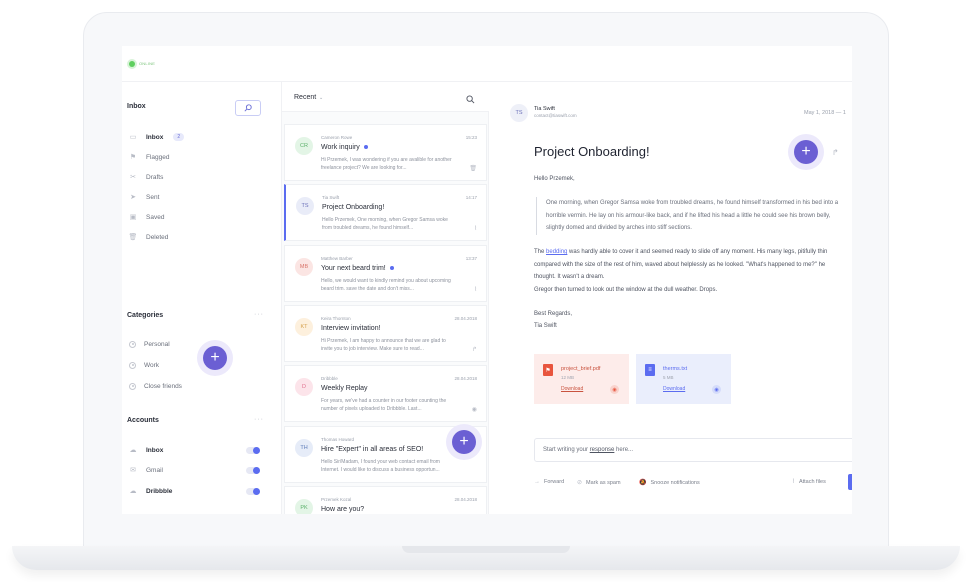  I want to click on message-action-icon: ↱, so click(474, 349).